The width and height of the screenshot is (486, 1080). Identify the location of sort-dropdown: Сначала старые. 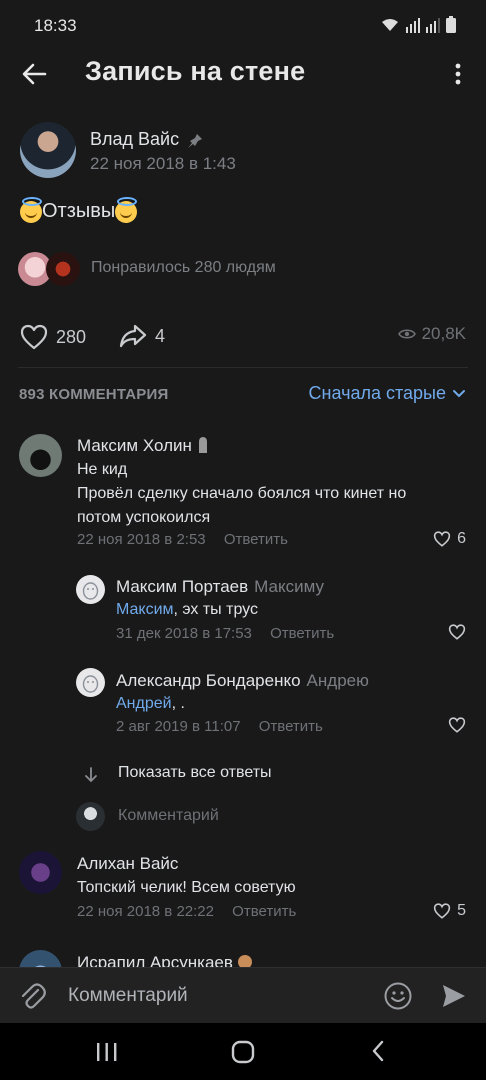
(387, 393).